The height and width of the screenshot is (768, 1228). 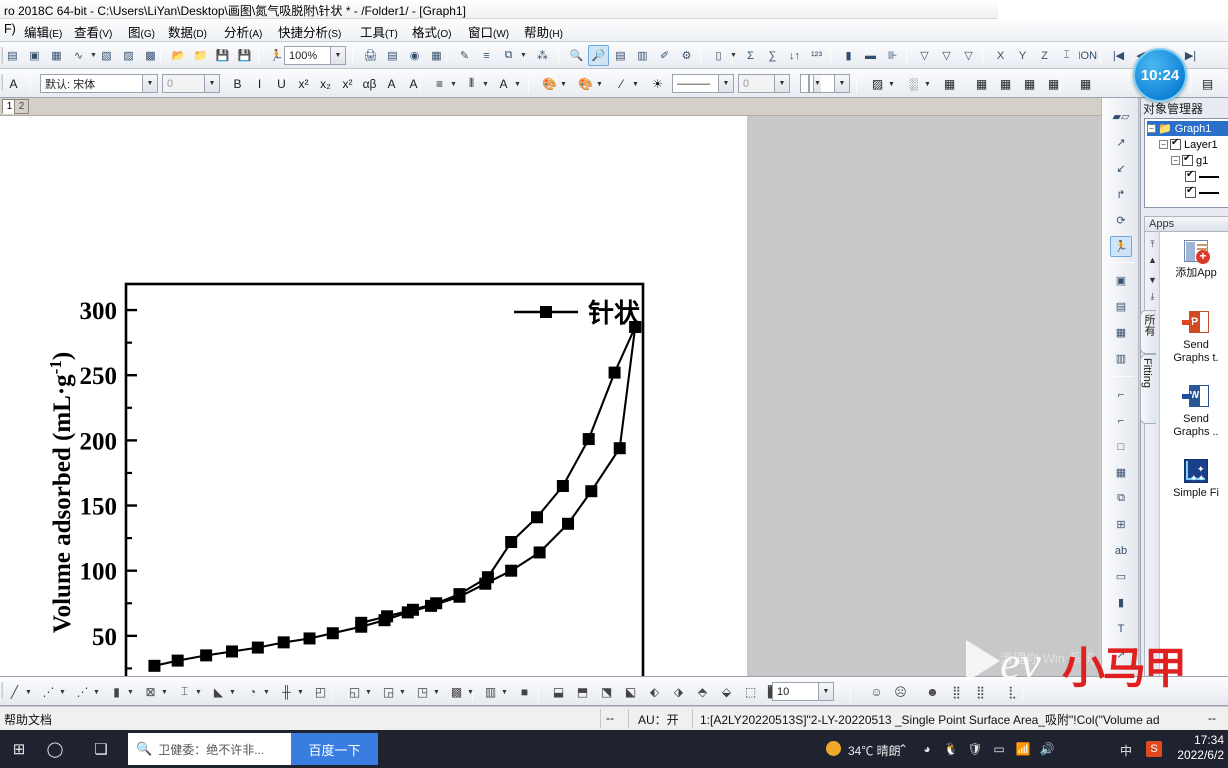 What do you see at coordinates (116, 691) in the screenshot?
I see `column-tool-button: ▮` at bounding box center [116, 691].